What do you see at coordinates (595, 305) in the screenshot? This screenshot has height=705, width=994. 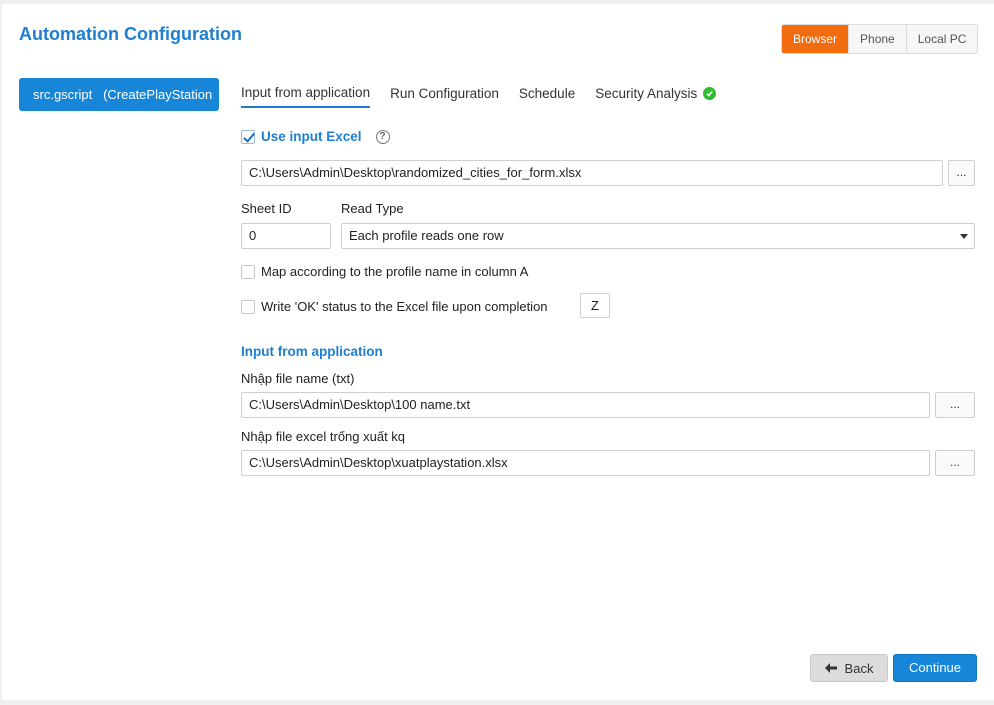 I see `write-ok-column-input: Z` at bounding box center [595, 305].